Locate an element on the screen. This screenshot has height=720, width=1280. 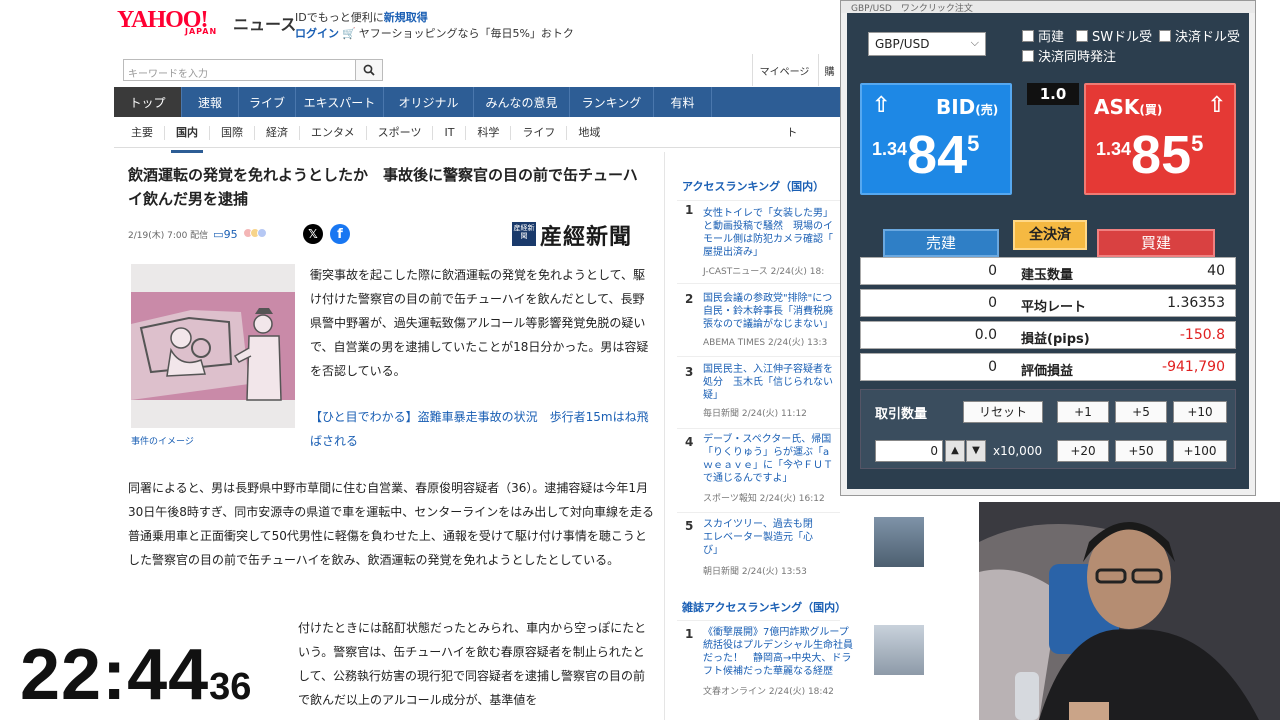
yahoo-logo-sub: JAPAN is located at coordinates (201, 31).